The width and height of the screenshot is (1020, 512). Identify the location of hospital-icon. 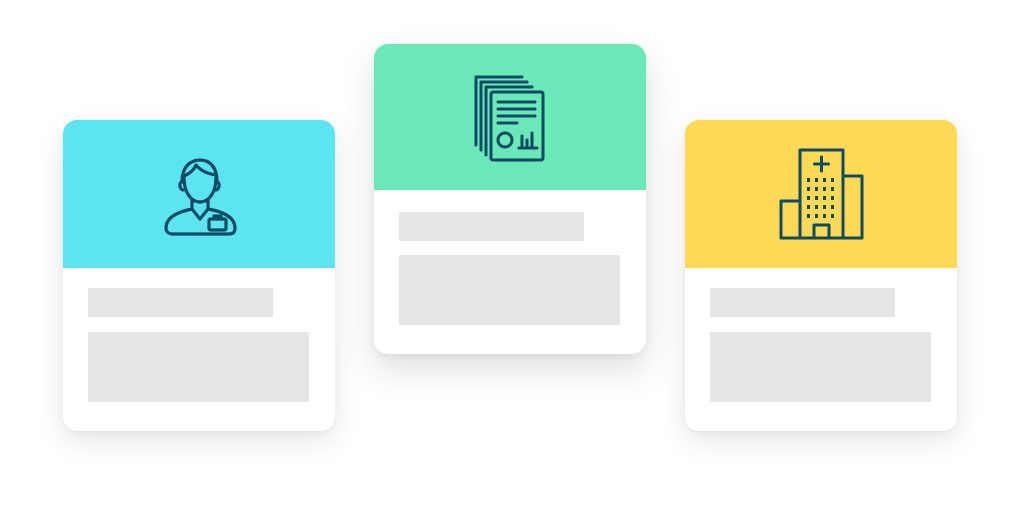
(821, 194).